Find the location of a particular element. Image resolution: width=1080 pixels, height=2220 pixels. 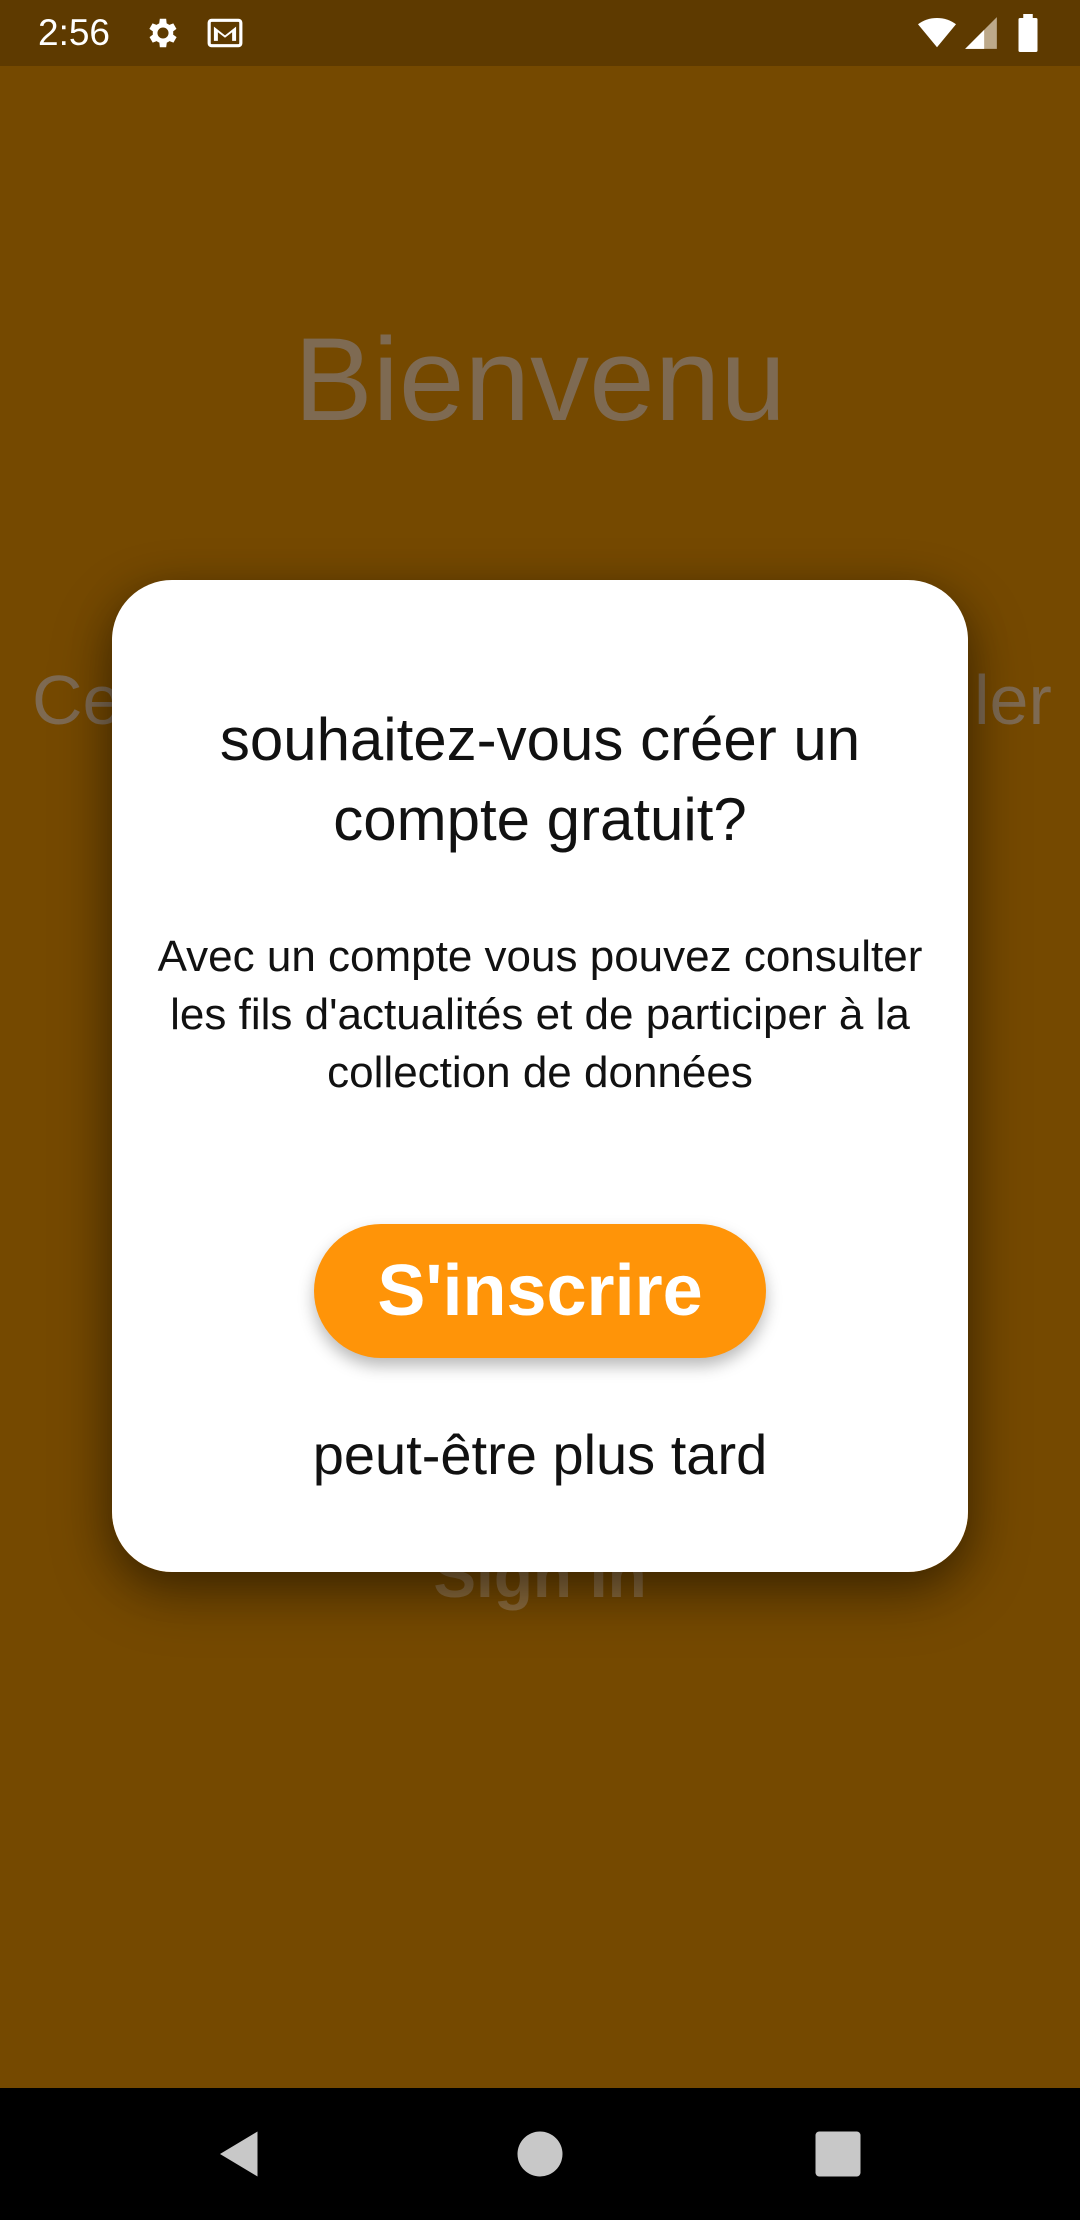

home-icon is located at coordinates (540, 2154).